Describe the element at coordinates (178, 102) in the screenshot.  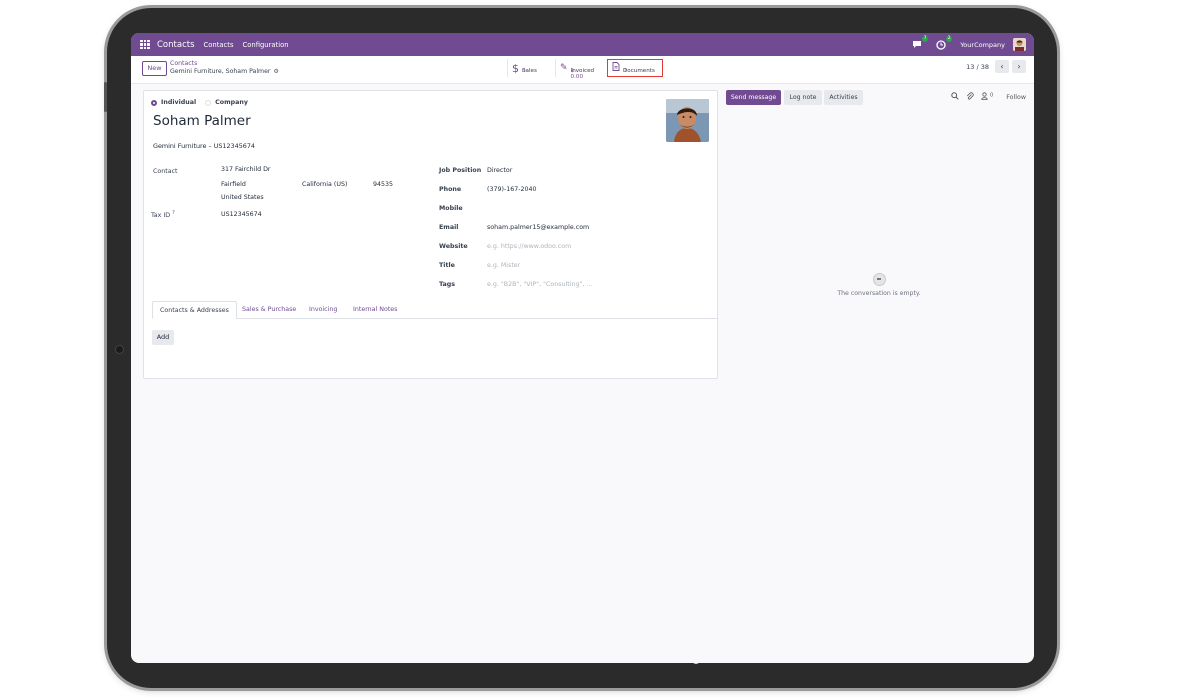
I see `radio-individual-label: Individual` at that location.